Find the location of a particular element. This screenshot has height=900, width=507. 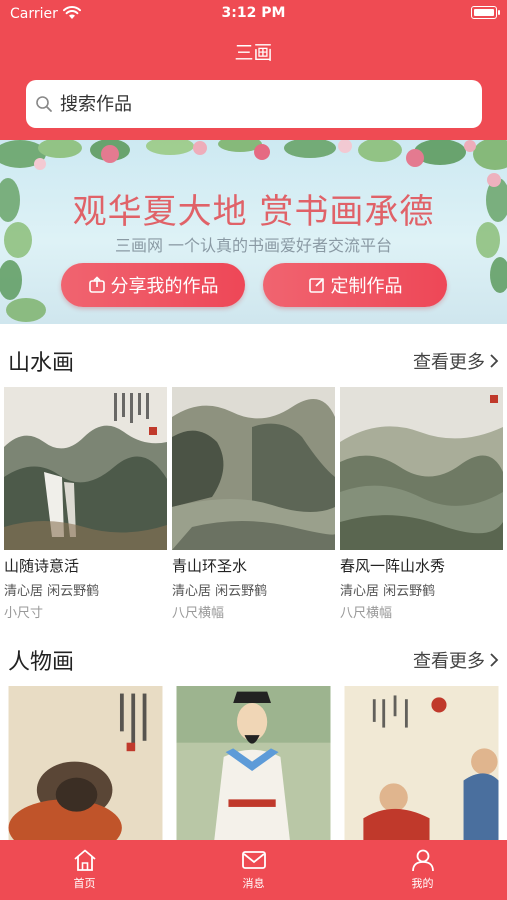

custom-works-button: 定制作品 is located at coordinates (355, 285).